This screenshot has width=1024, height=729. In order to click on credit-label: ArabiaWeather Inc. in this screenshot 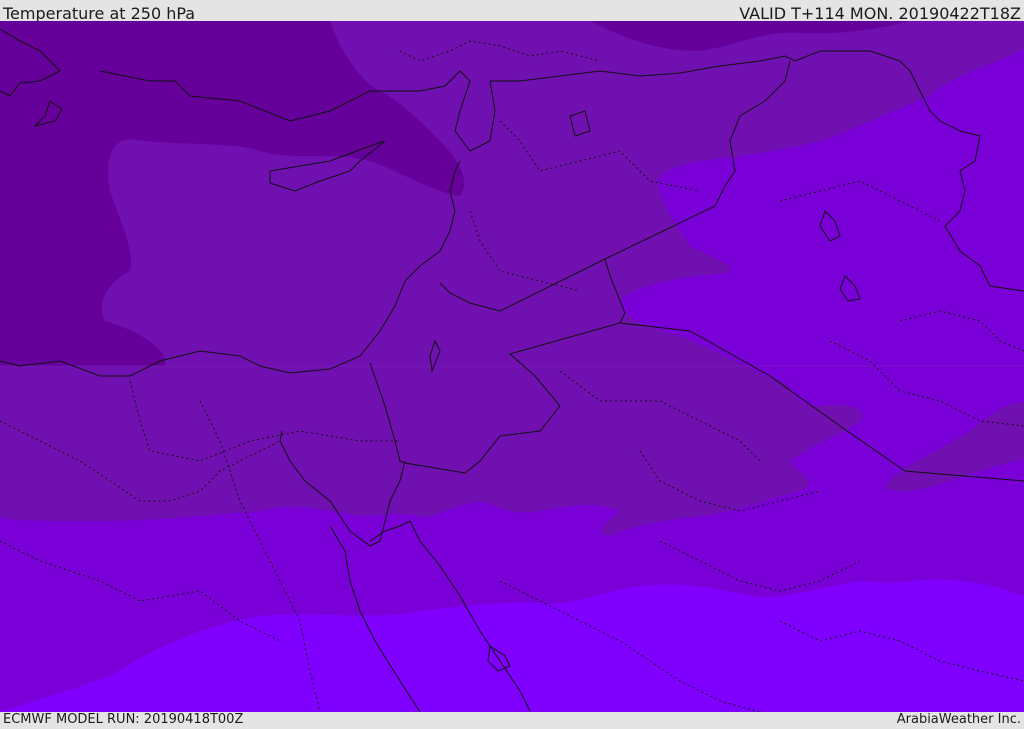, I will do `click(958, 719)`.